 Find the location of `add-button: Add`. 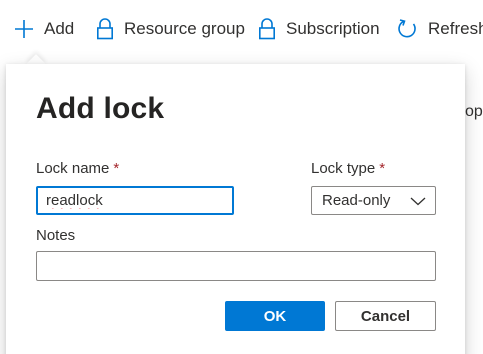

add-button: Add is located at coordinates (44, 29).